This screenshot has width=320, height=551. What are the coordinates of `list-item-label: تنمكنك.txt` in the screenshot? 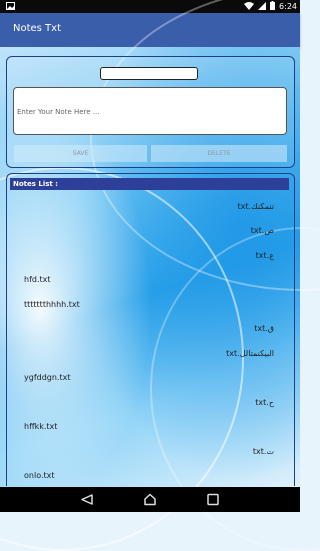 It's located at (255, 206).